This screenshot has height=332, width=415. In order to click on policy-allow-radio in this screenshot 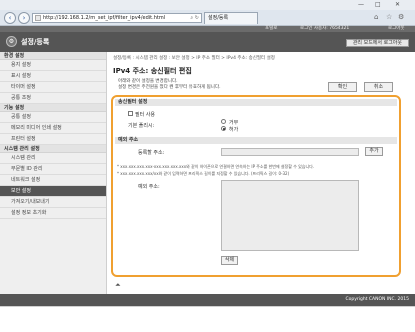, I will do `click(223, 128)`.